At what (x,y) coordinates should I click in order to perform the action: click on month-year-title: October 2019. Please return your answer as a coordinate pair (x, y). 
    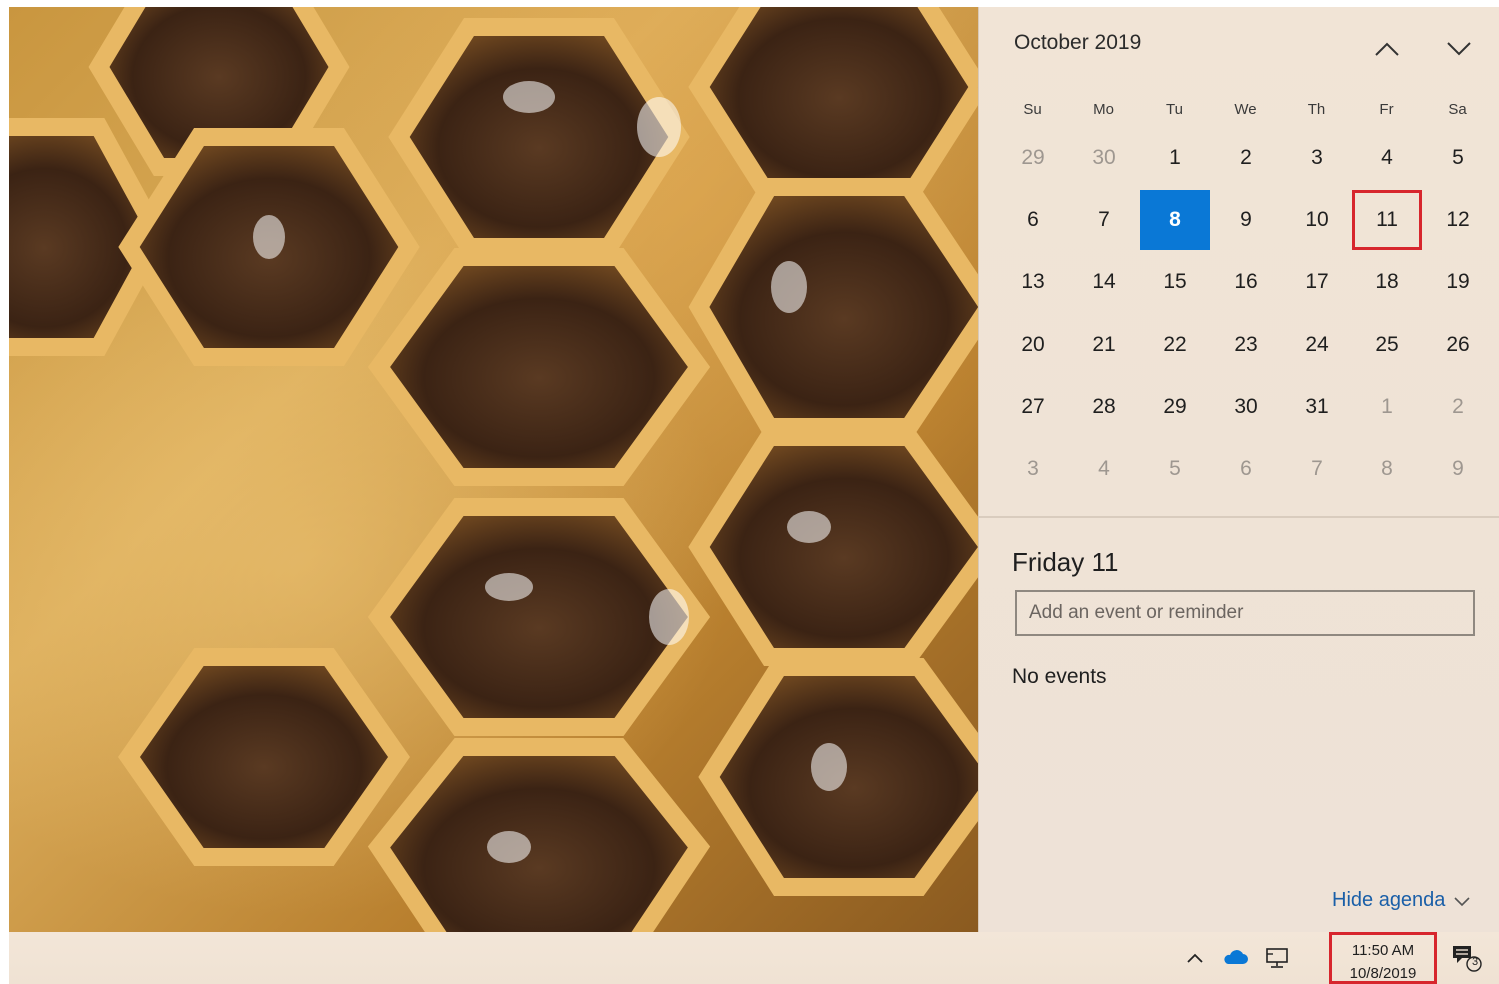
    Looking at the image, I should click on (1077, 43).